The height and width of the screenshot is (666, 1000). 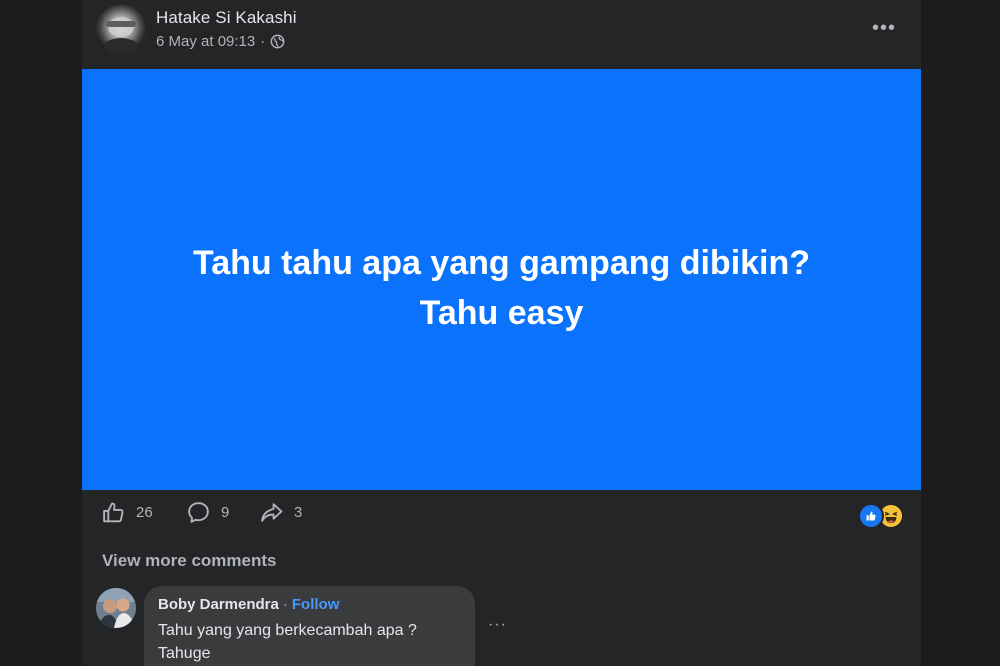 I want to click on comment-more-button: ···, so click(x=497, y=625).